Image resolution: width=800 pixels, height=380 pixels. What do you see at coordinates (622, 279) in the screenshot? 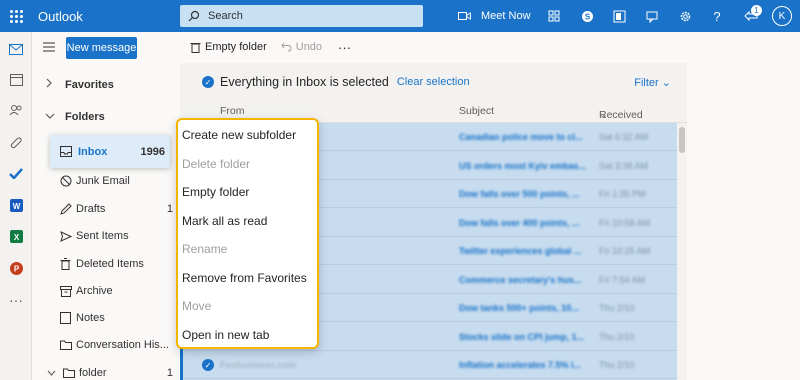
I see `row-date: Fri 7:54 AM` at bounding box center [622, 279].